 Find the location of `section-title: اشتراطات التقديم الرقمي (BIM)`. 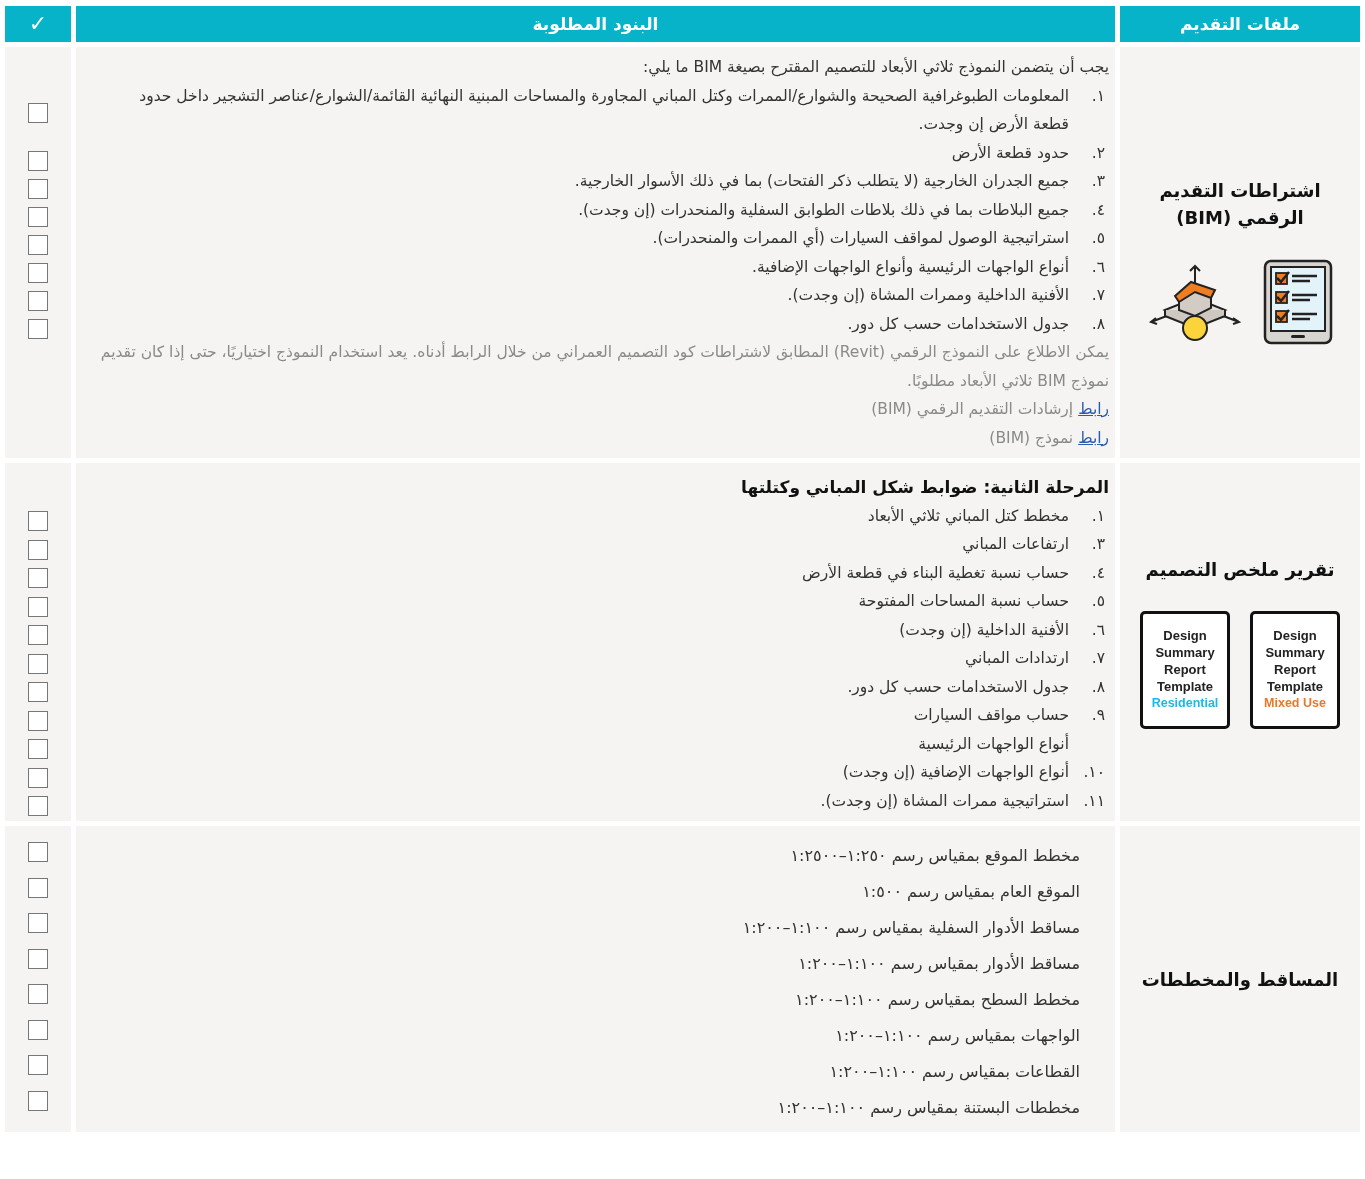

section-title: اشتراطات التقديم الرقمي (BIM) is located at coordinates (1240, 205).